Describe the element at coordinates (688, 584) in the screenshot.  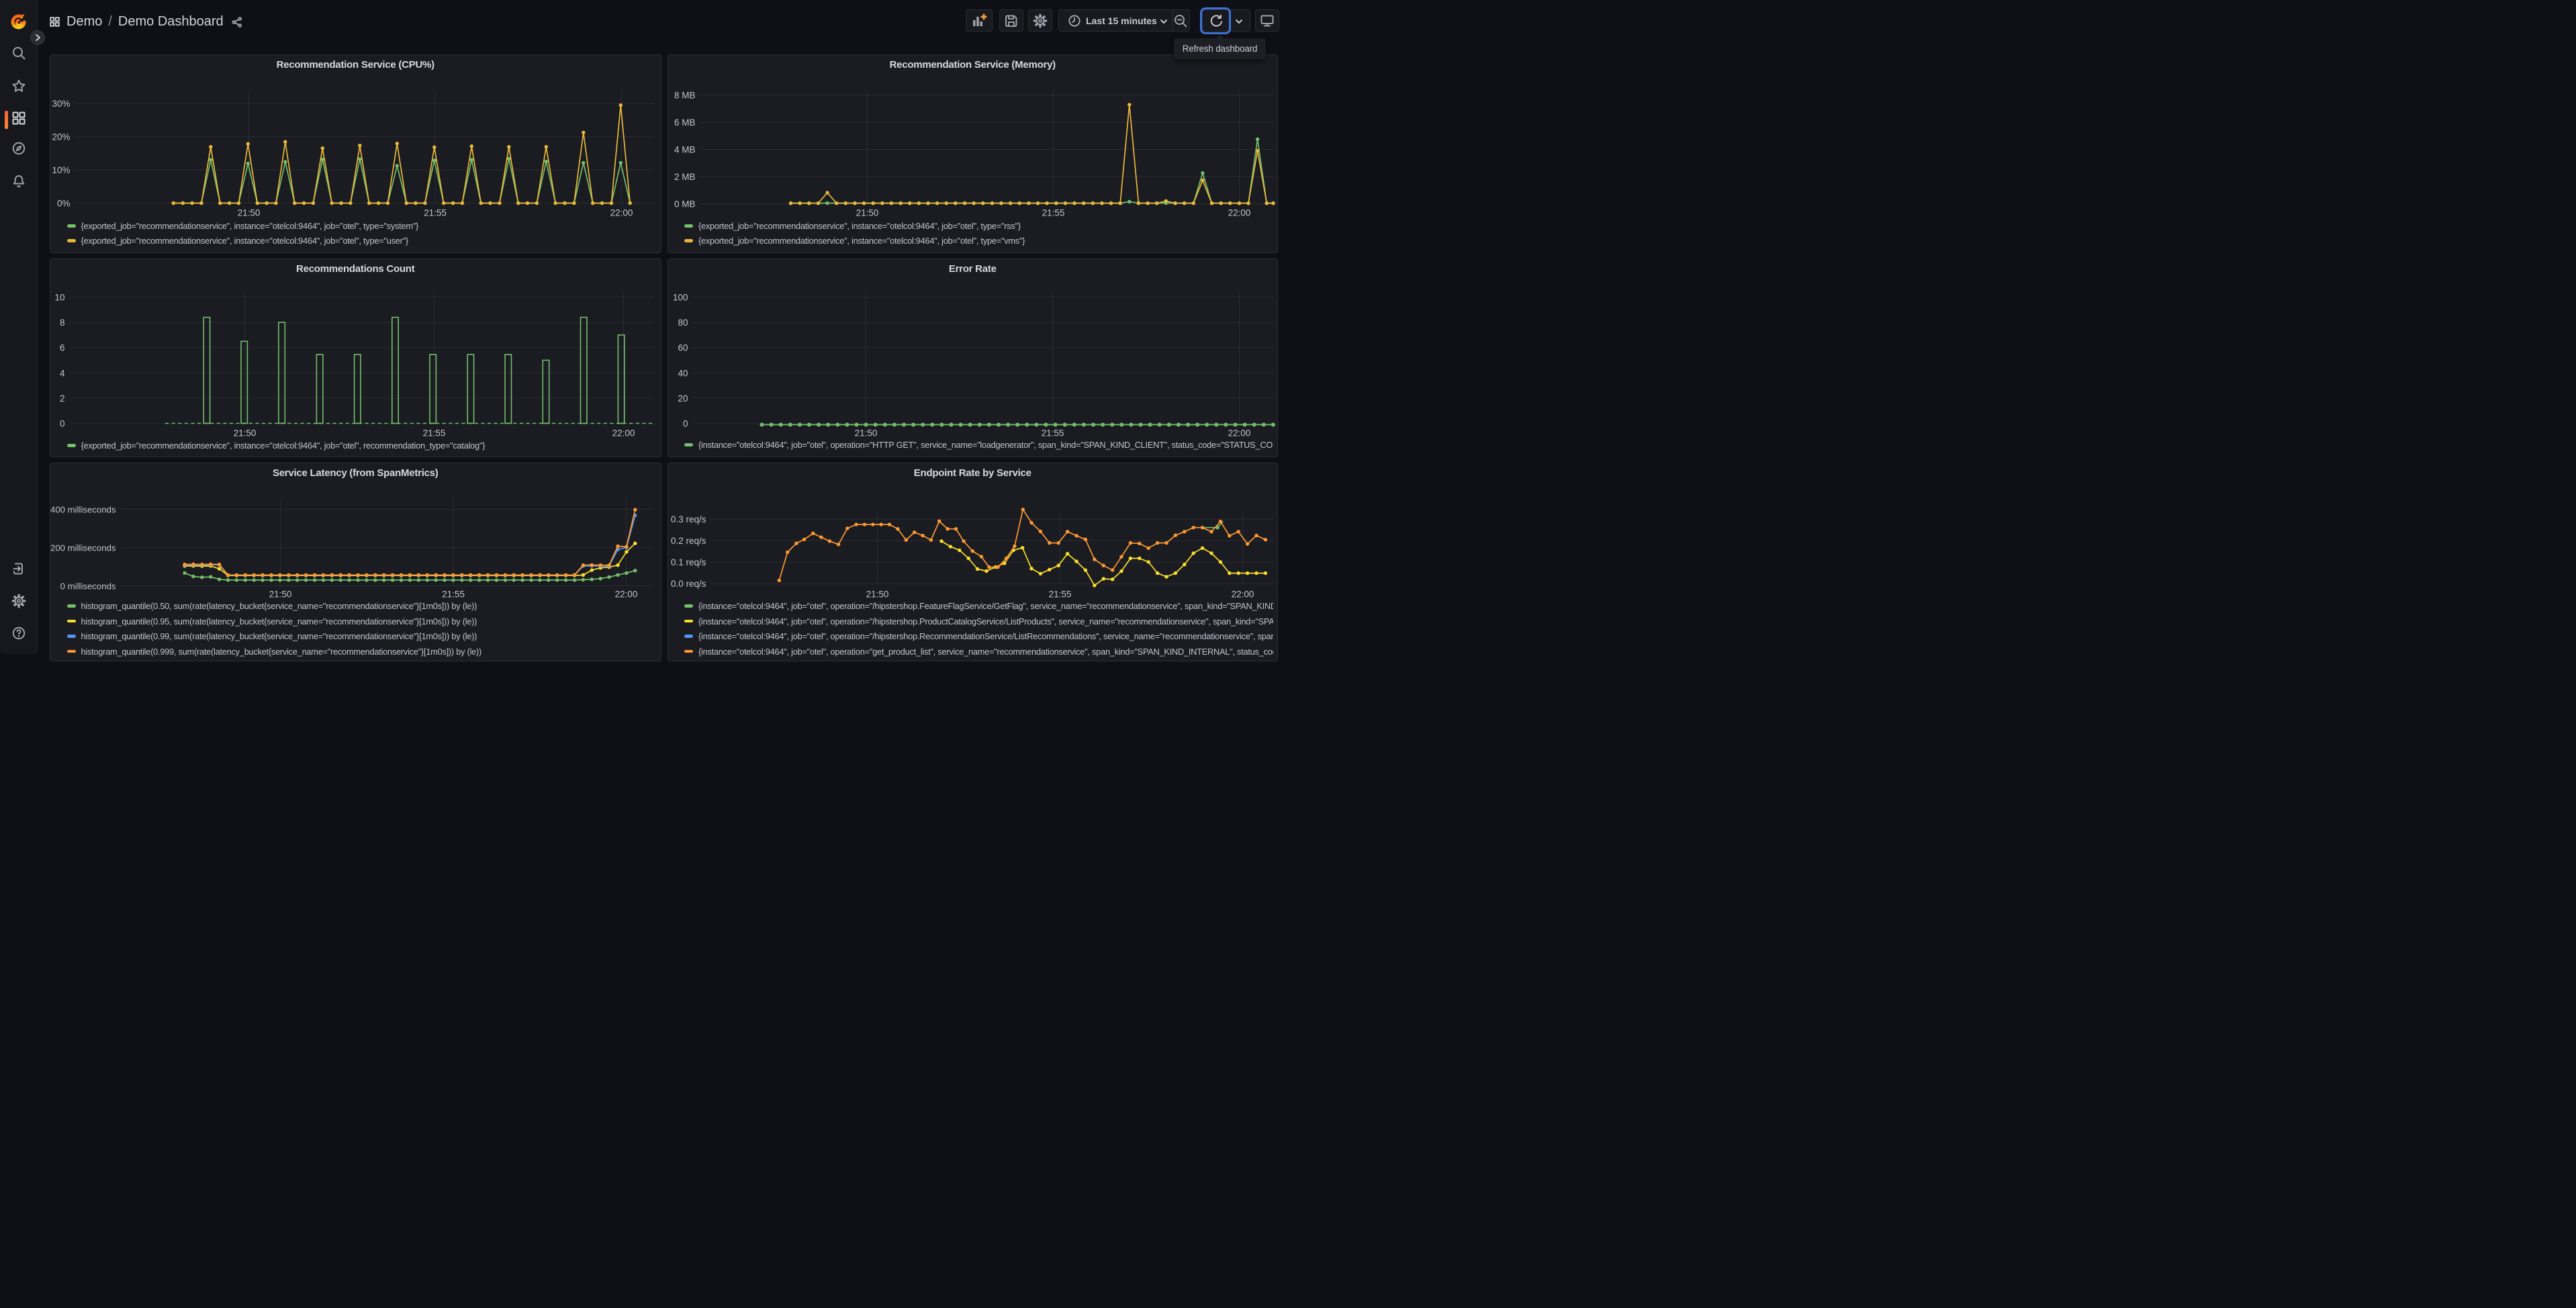
I see `svg-text: 0.0 req/s` at that location.